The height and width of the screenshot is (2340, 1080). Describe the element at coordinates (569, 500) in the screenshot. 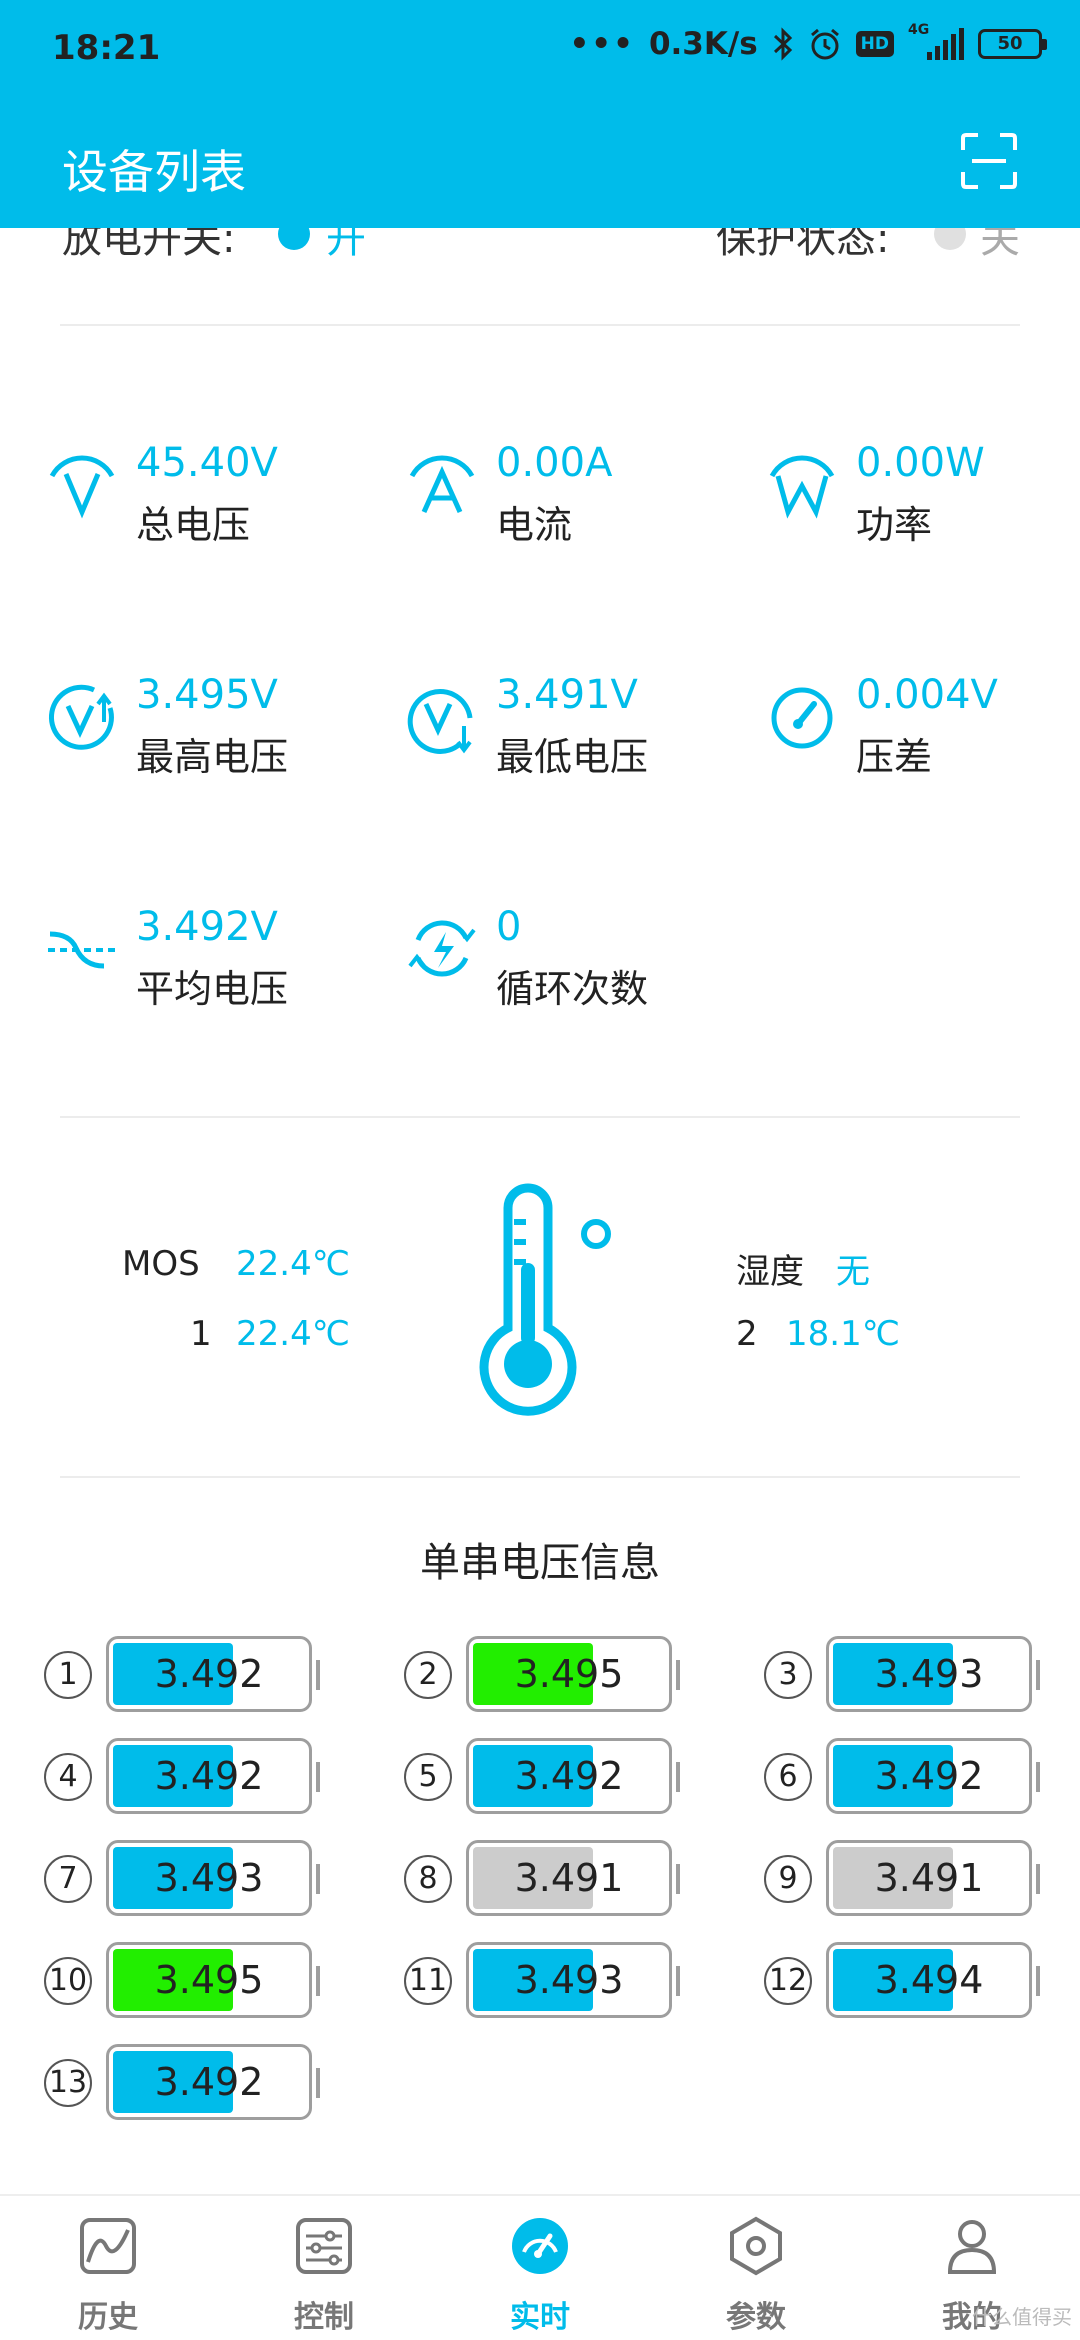

I see `metric-current: 0.00A 电流` at that location.